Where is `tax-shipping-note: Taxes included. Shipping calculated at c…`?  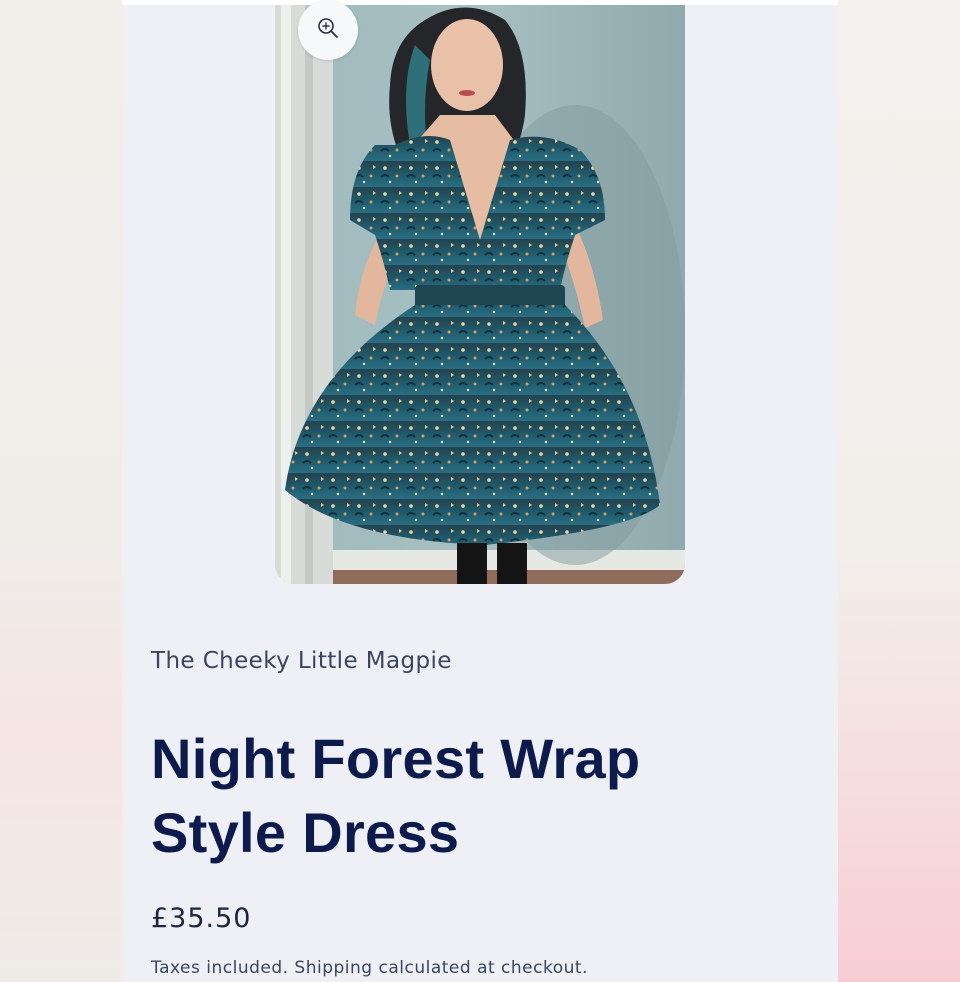 tax-shipping-note: Taxes included. Shipping calculated at c… is located at coordinates (369, 968).